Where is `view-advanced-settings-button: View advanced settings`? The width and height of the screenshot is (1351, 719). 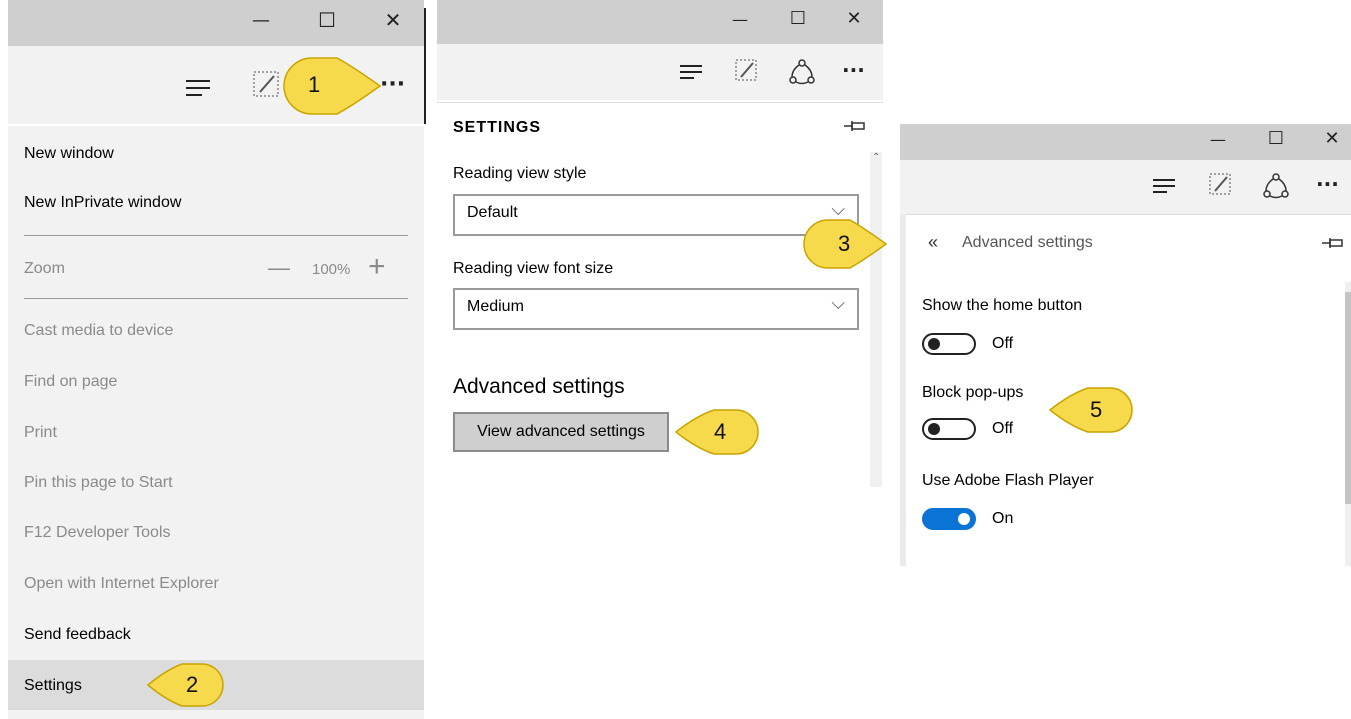
view-advanced-settings-button: View advanced settings is located at coordinates (561, 432).